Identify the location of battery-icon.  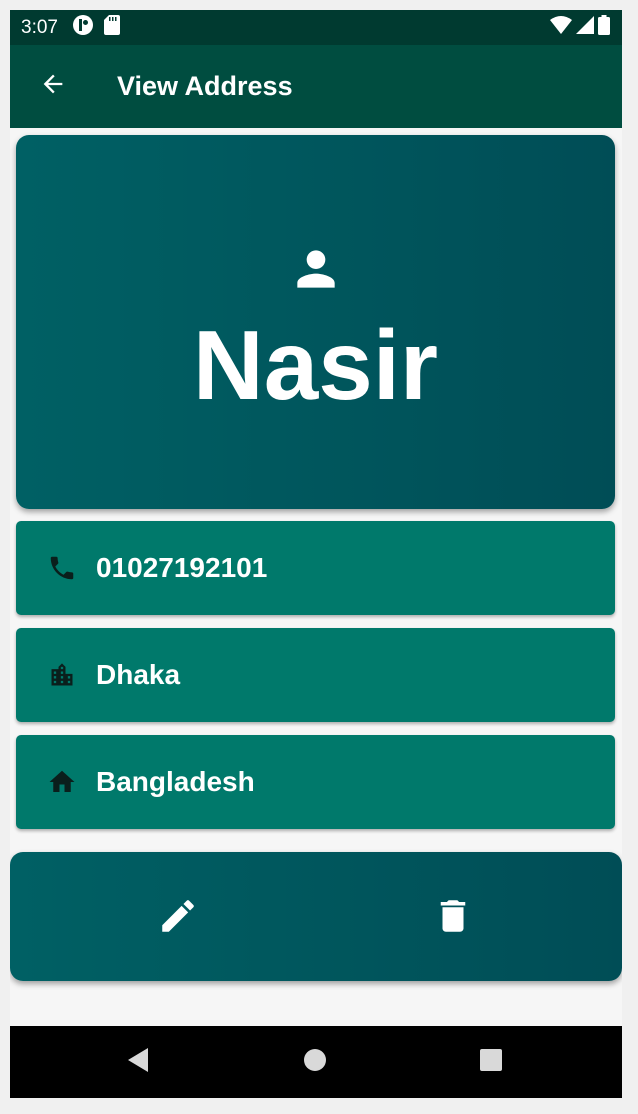
(604, 27).